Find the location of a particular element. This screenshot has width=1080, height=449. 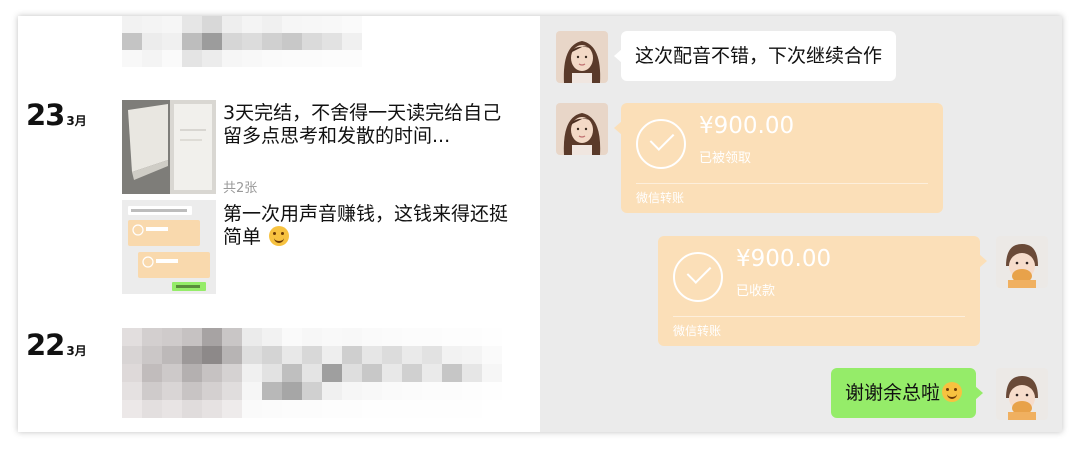

received-message-bubble: 这次配音不错，下次继续合作 is located at coordinates (755, 56).